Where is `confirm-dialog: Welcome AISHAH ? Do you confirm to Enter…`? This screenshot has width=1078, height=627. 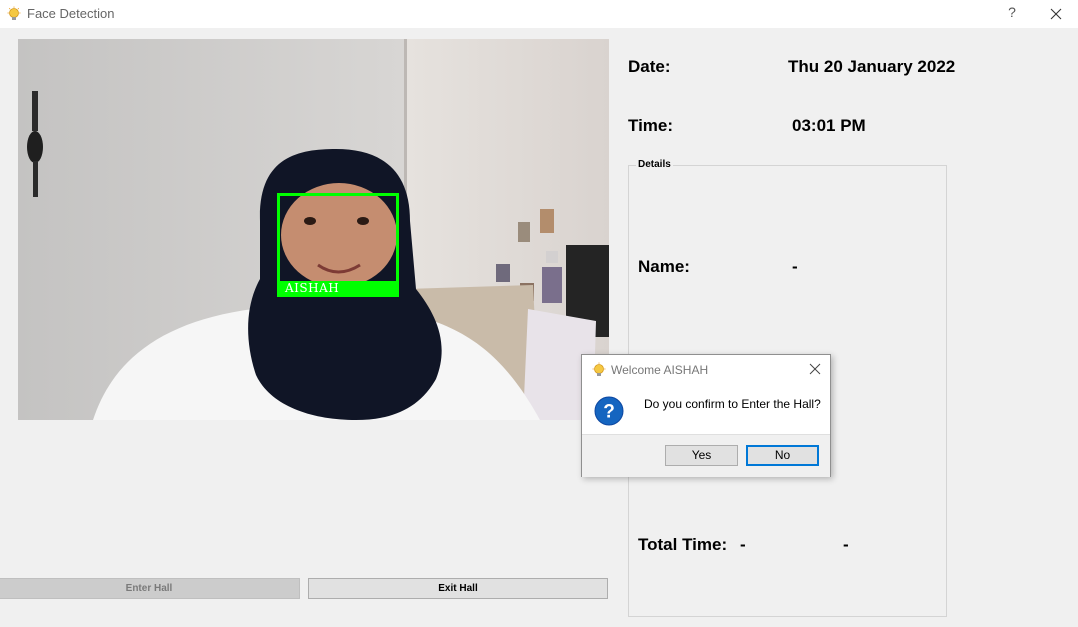
confirm-dialog: Welcome AISHAH ? Do you confirm to Enter… is located at coordinates (706, 415).